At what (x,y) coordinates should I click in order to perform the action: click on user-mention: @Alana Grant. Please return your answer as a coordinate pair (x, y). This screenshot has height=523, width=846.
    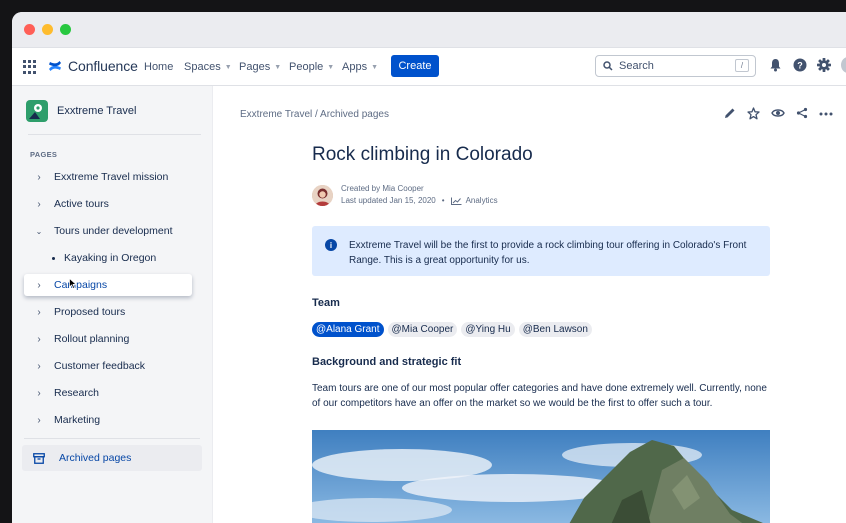
    Looking at the image, I should click on (348, 329).